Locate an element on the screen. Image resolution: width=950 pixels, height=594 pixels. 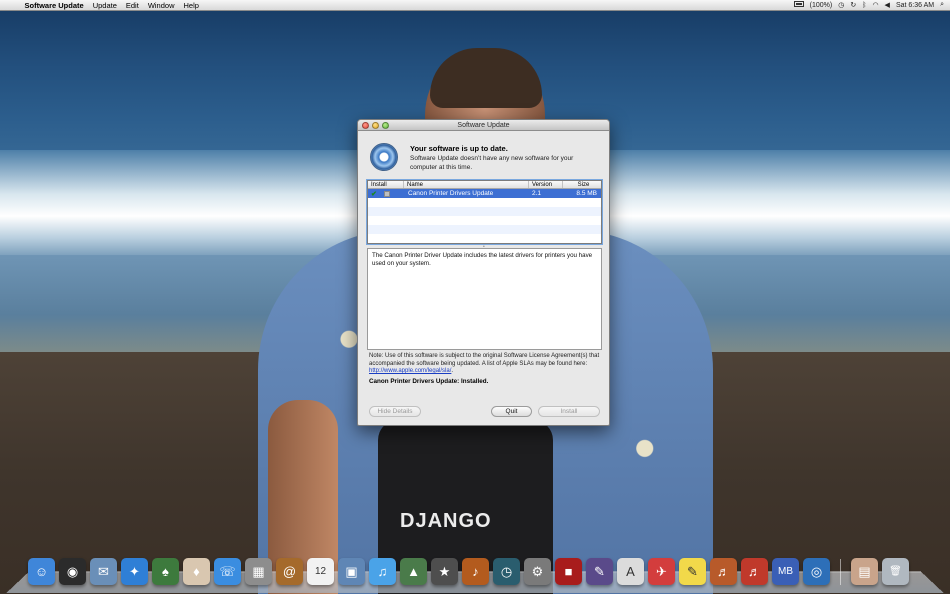
zoom-button is located at coordinates (385, 125).